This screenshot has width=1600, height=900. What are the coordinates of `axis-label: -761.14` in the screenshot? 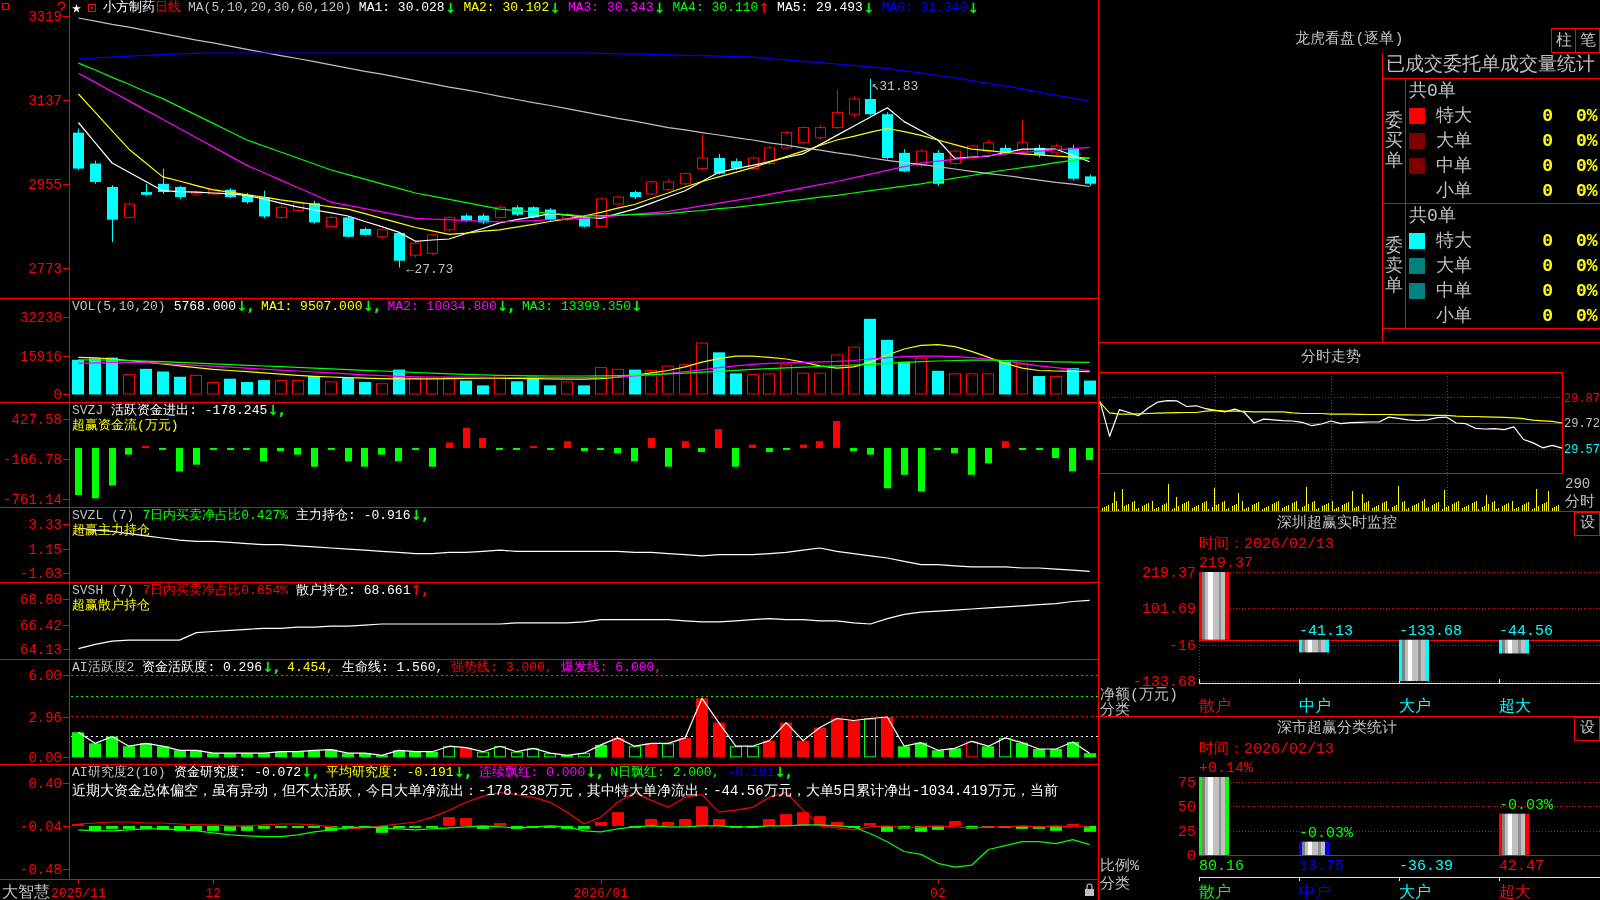 It's located at (32, 499).